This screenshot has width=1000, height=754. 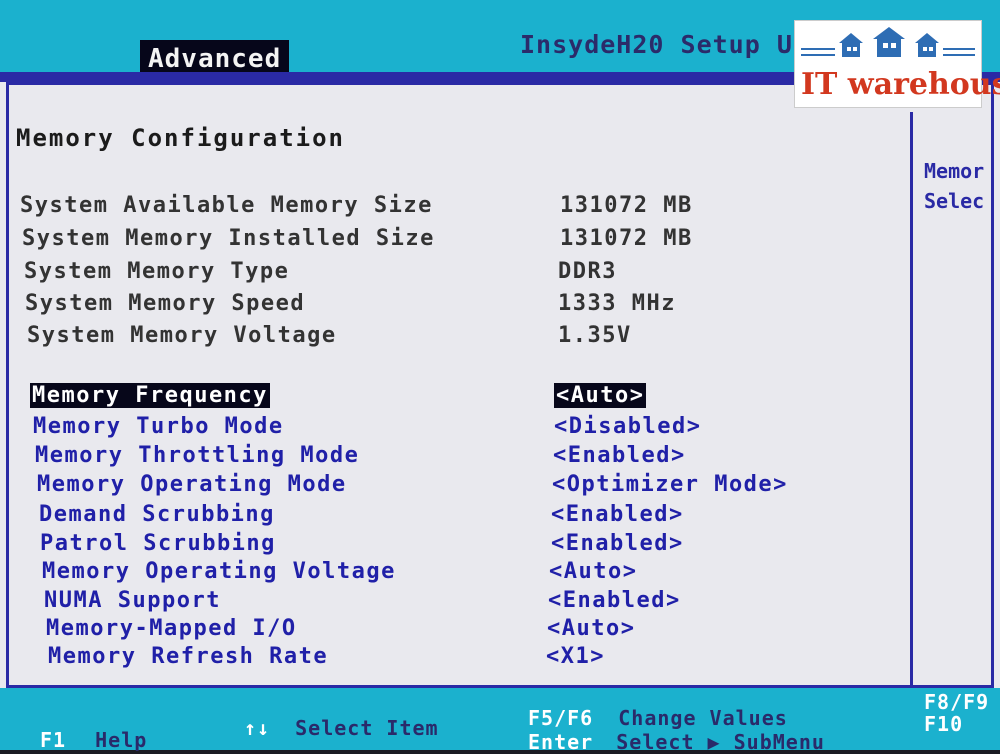 What do you see at coordinates (158, 426) in the screenshot?
I see `option-label: Memory Turbo Mode` at bounding box center [158, 426].